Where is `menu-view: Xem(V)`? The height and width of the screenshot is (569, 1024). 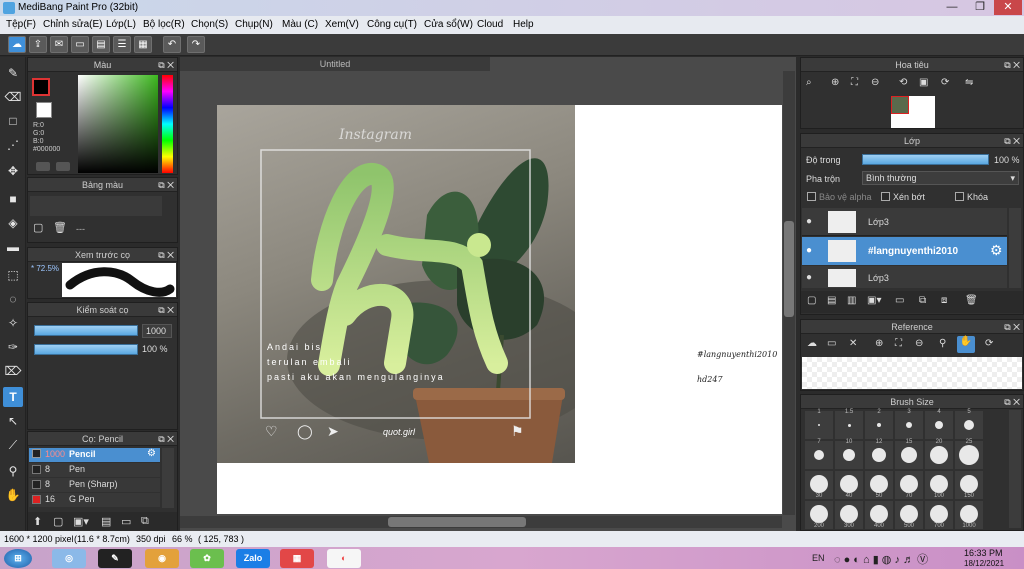
menu-view: Xem(V) is located at coordinates (342, 24).